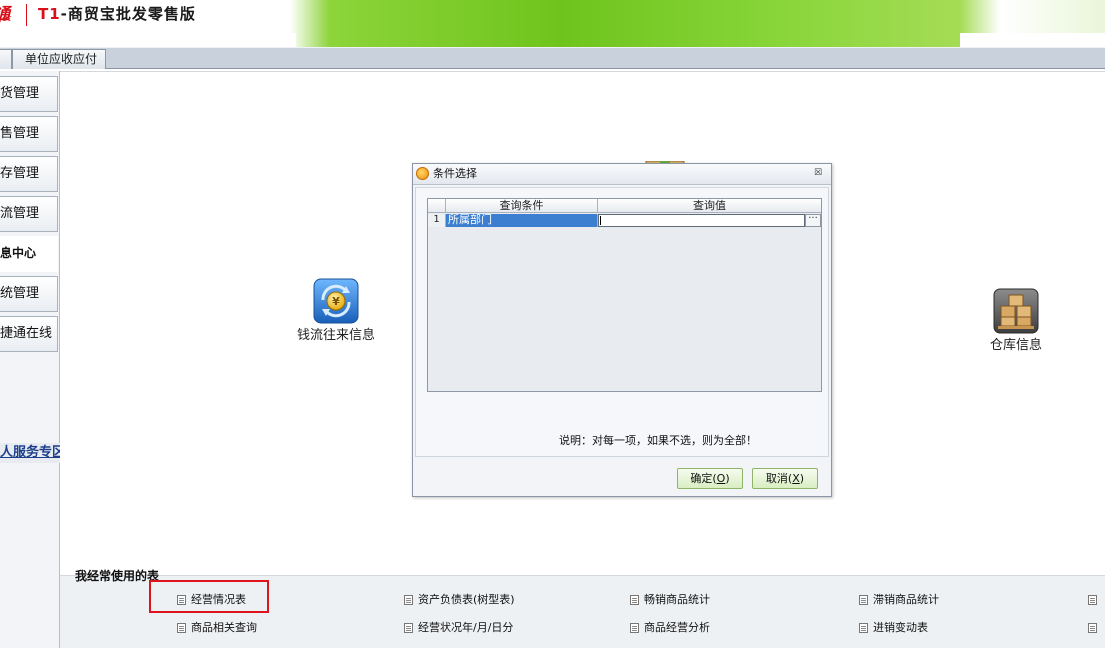  Describe the element at coordinates (43, 359) in the screenshot. I see `sidebar: 货管理 售管理 存管理 流管理 息中心 统管理 捷通在线 人服务专区` at that location.